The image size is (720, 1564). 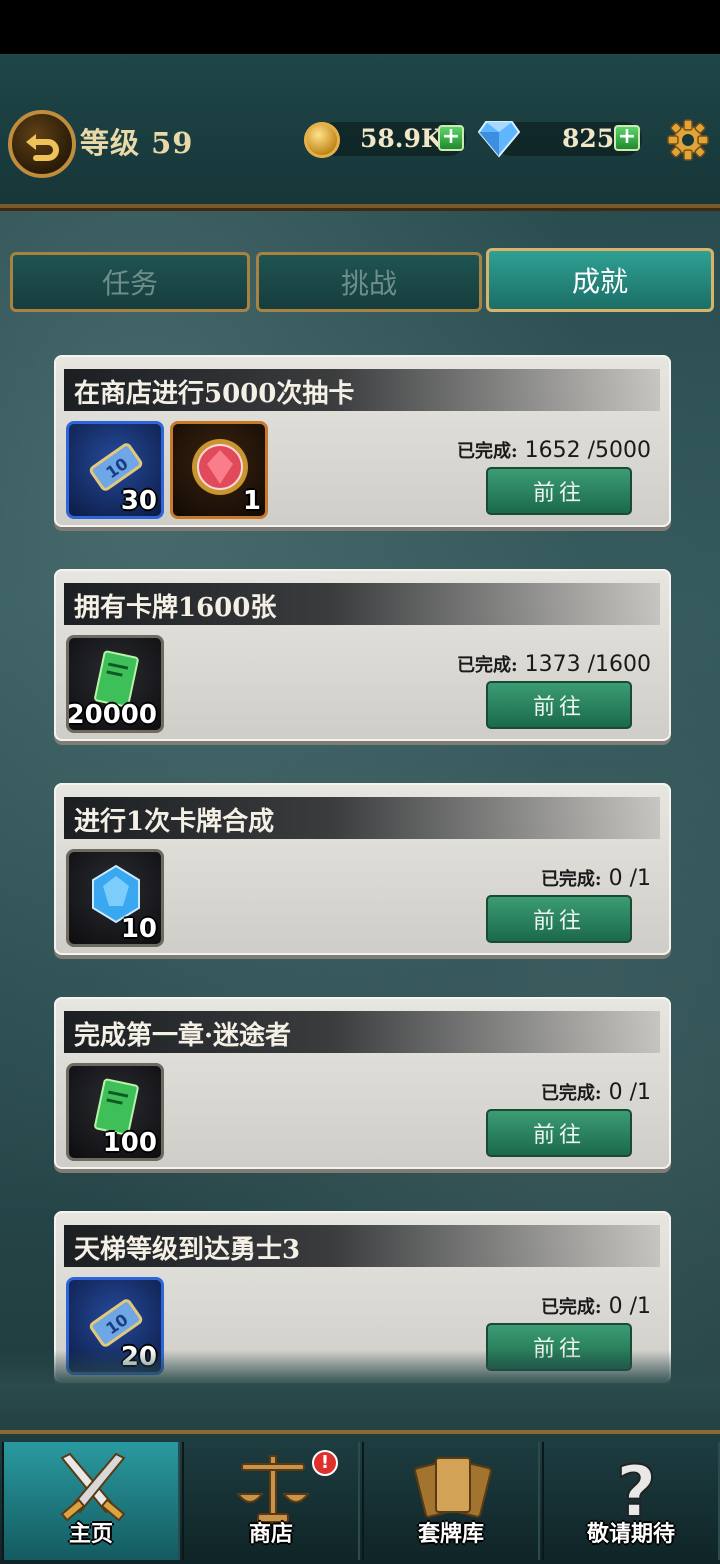 What do you see at coordinates (369, 282) in the screenshot?
I see `tab-challenges: 挑战` at bounding box center [369, 282].